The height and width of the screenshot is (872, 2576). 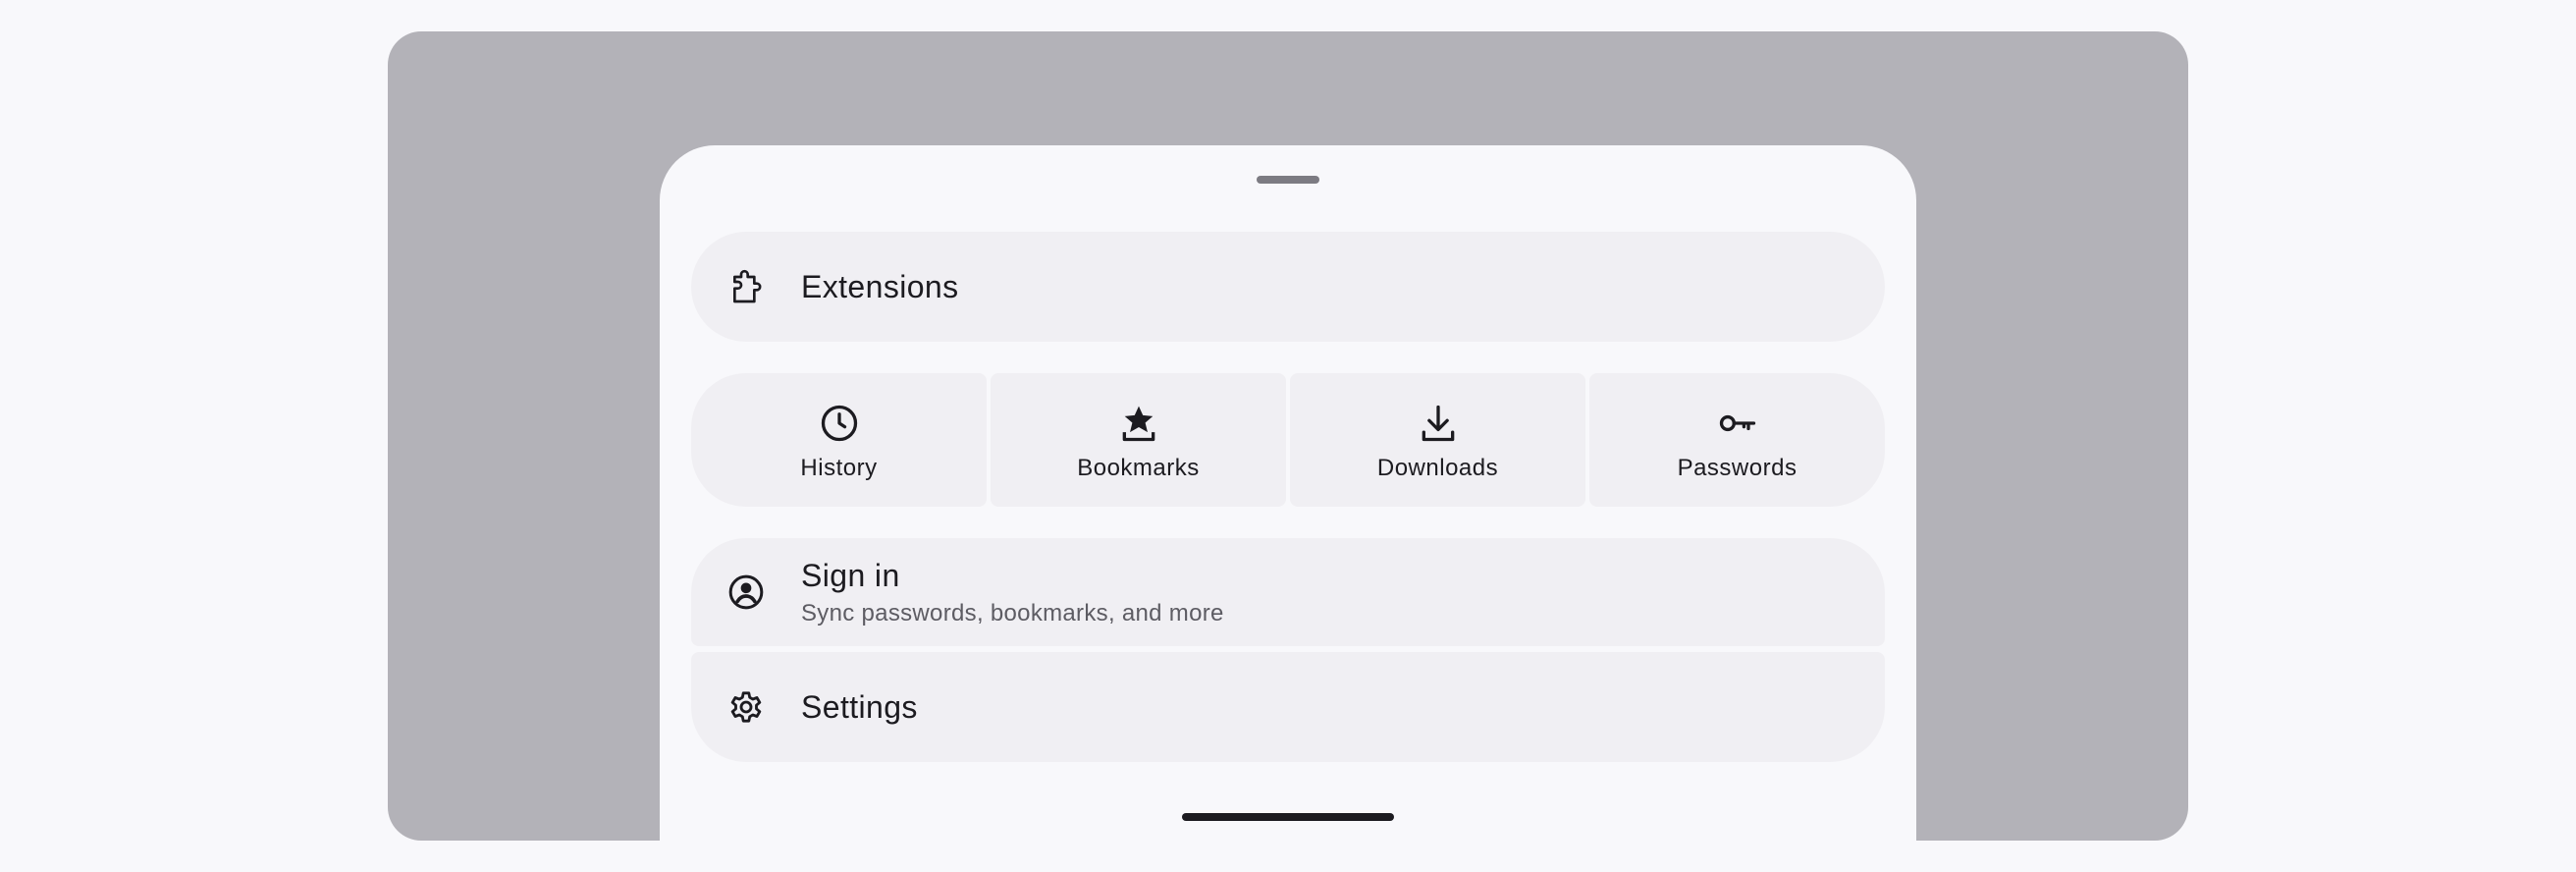 I want to click on account-circle-icon, so click(x=746, y=592).